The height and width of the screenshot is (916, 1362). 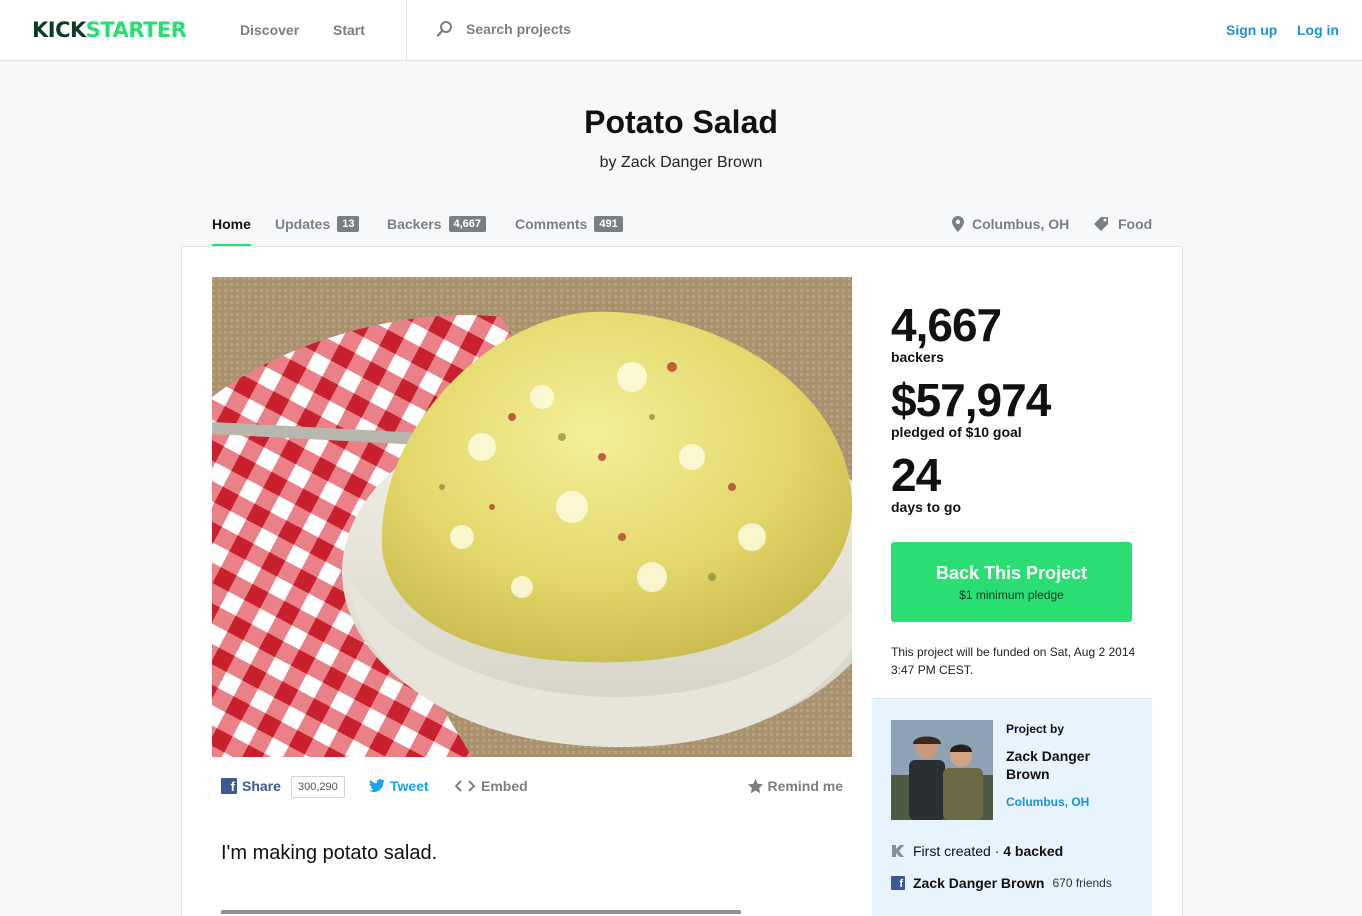 I want to click on tab-comments: Comments 491, so click(x=569, y=224).